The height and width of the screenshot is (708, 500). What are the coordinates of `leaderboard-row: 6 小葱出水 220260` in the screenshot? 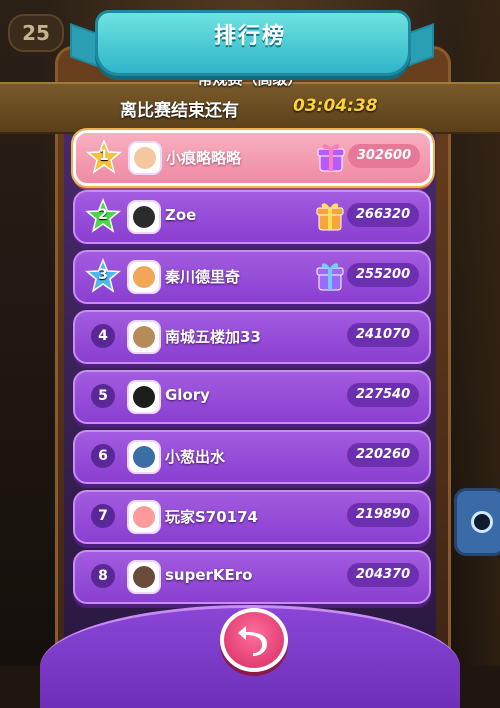 It's located at (252, 457).